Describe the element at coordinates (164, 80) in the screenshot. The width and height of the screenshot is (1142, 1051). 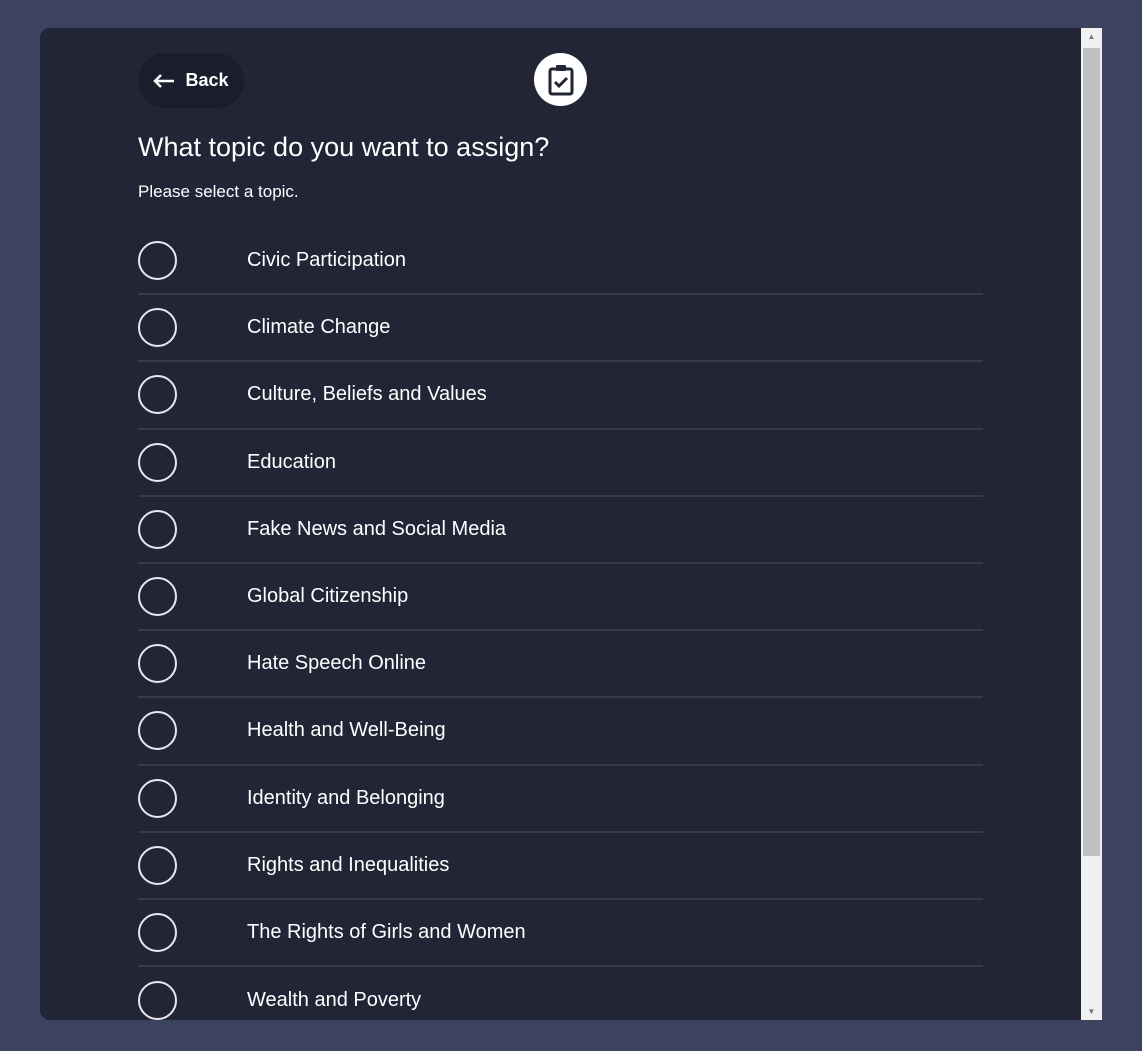
I see `arrow-left-icon` at that location.